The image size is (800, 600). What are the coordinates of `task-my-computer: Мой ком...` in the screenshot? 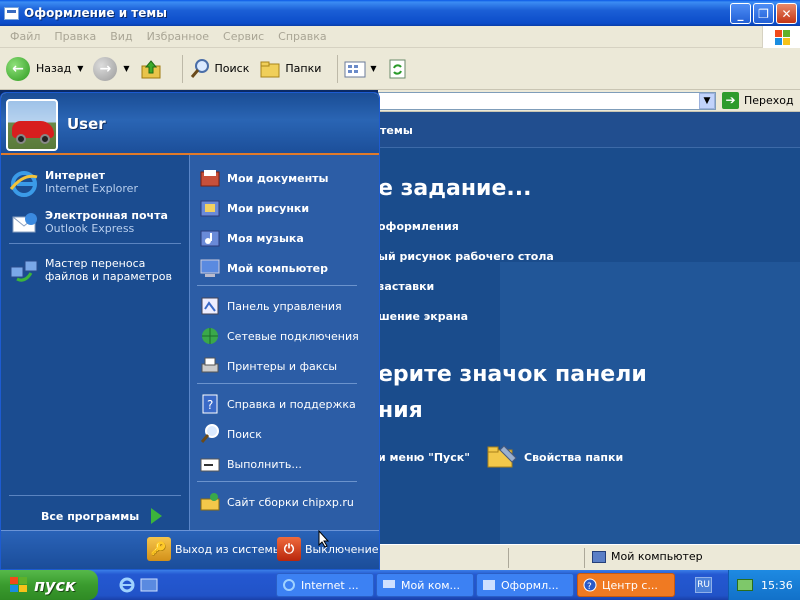 It's located at (425, 585).